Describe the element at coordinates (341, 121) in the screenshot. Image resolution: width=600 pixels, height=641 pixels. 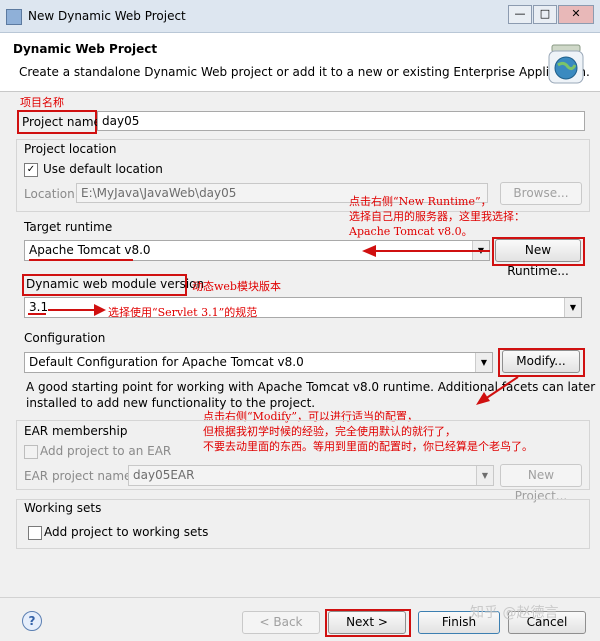
I see `project-name-input: day05` at that location.